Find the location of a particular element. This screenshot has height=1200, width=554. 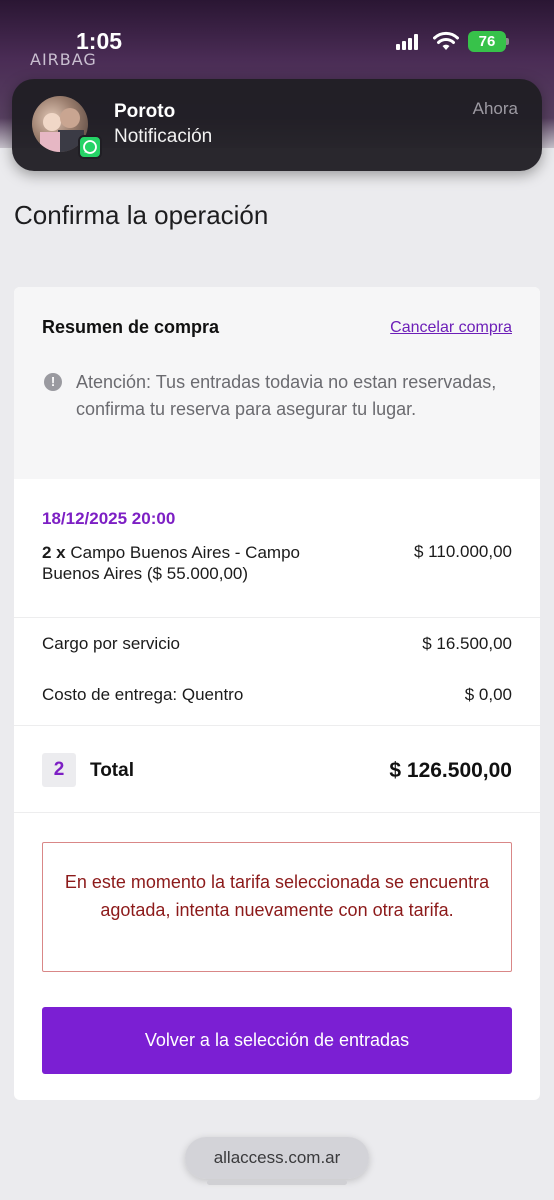

event-date: 18/12/2025 20:00 is located at coordinates (109, 518).